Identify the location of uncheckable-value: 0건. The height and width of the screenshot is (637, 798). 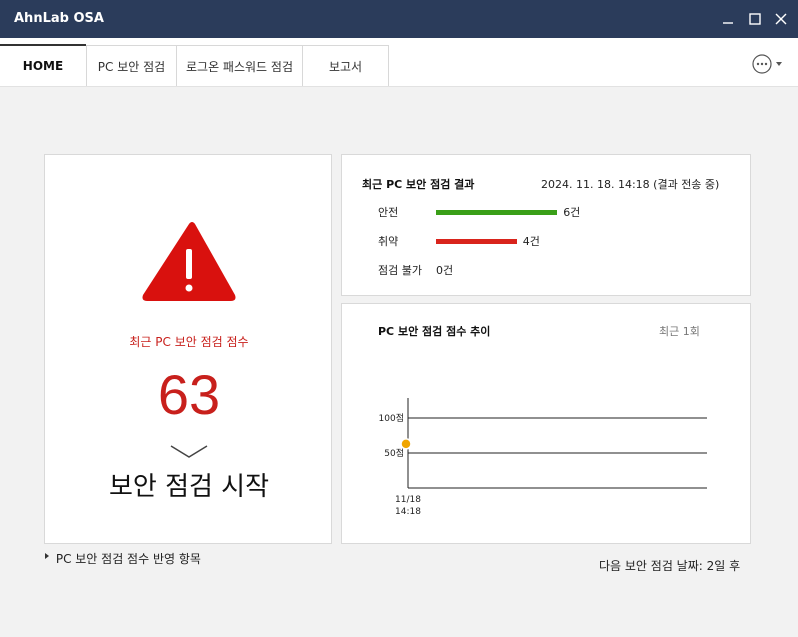
(445, 270).